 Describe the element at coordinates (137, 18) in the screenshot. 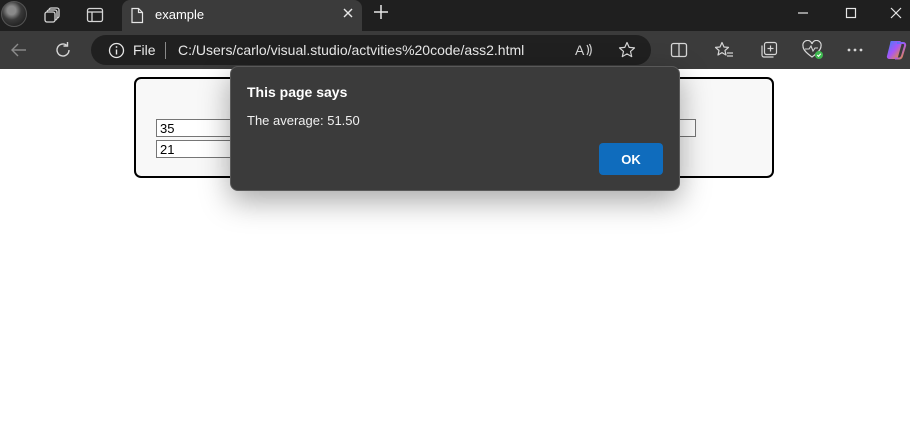

I see `file-icon` at that location.